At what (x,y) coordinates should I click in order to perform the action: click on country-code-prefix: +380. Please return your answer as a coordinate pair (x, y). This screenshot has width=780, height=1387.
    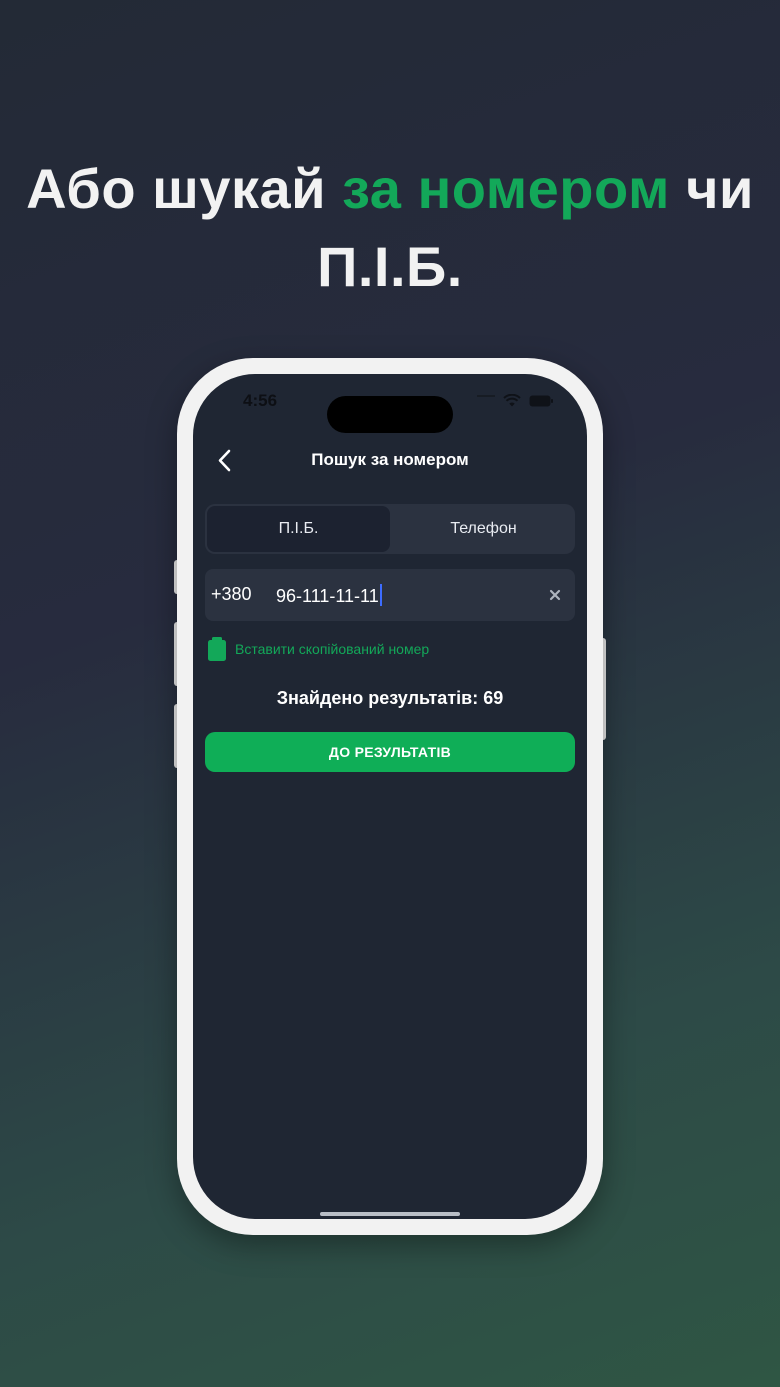
    Looking at the image, I should click on (231, 594).